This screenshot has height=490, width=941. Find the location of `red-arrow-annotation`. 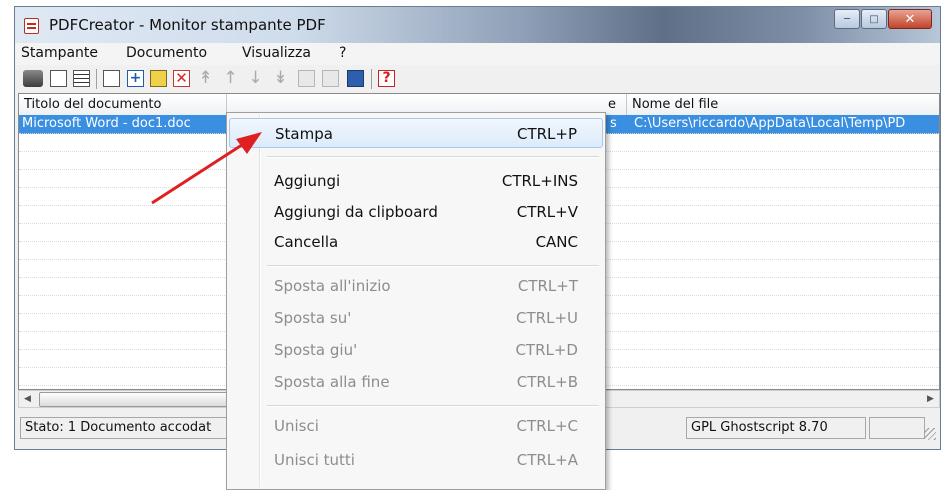

red-arrow-annotation is located at coordinates (206, 168).